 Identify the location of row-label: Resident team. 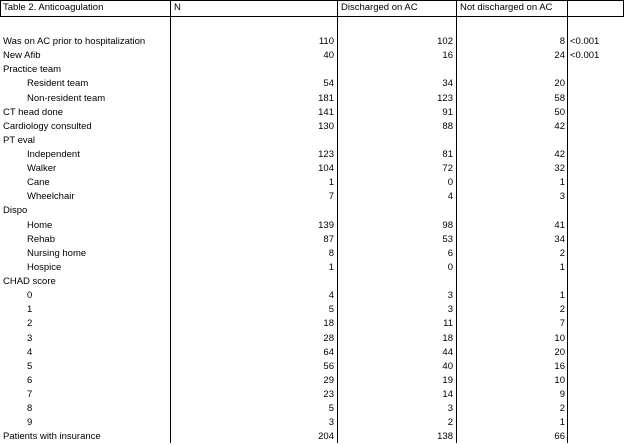
(110, 84).